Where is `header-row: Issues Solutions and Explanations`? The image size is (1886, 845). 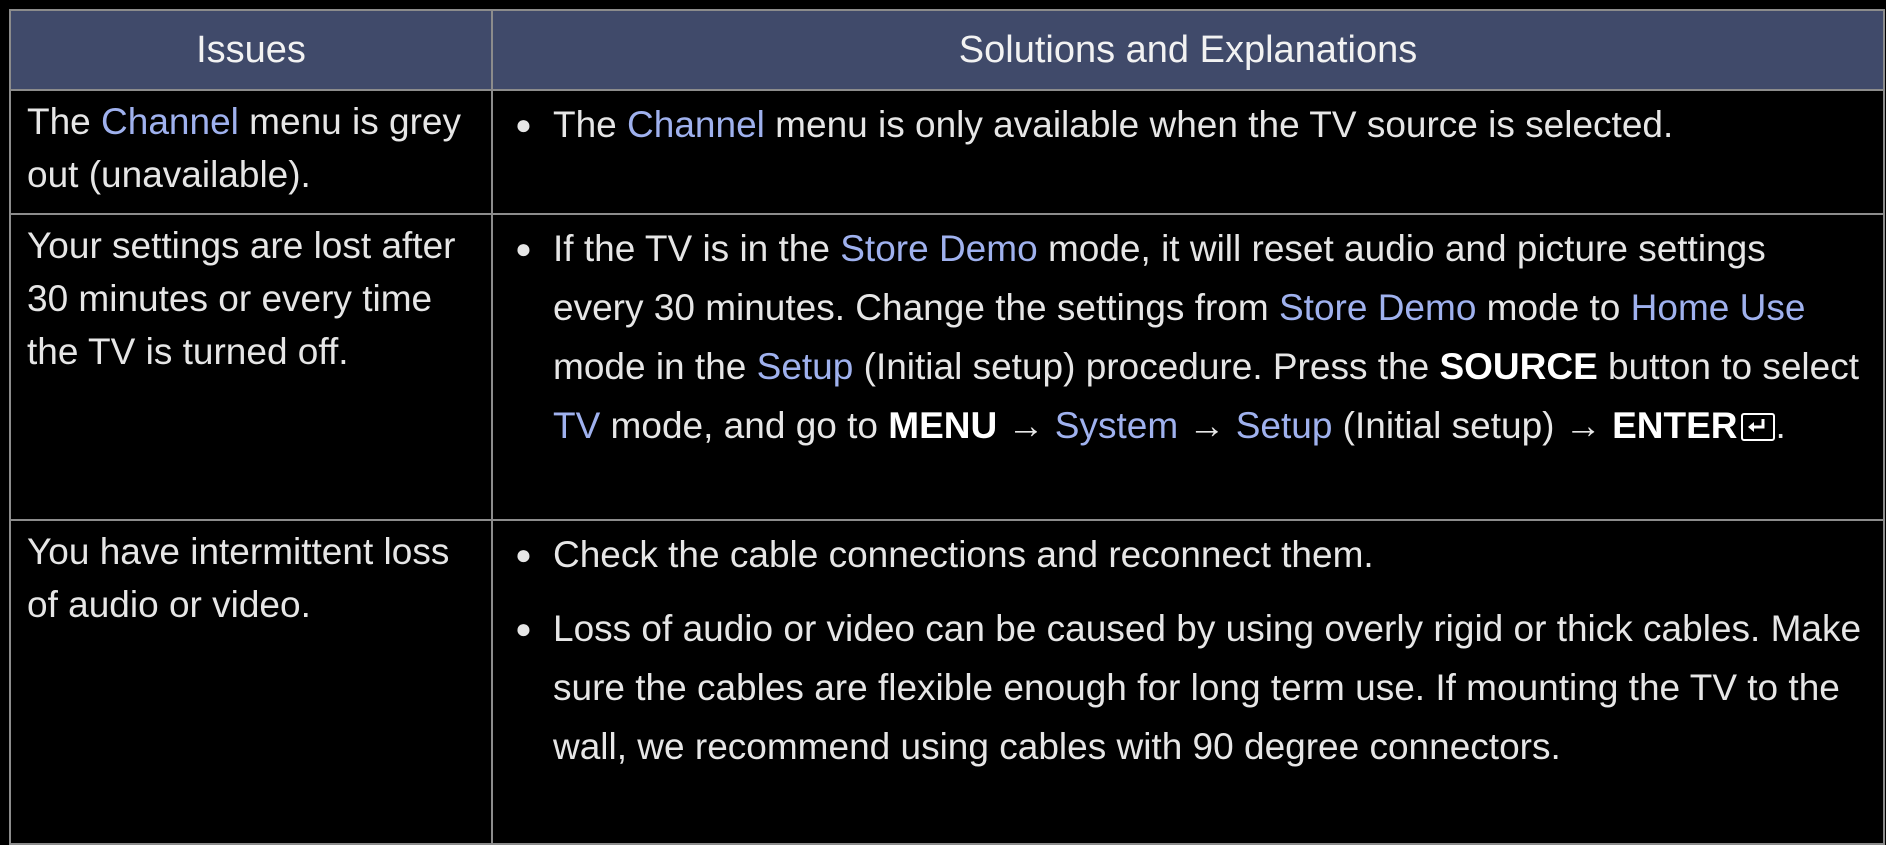 header-row: Issues Solutions and Explanations is located at coordinates (947, 50).